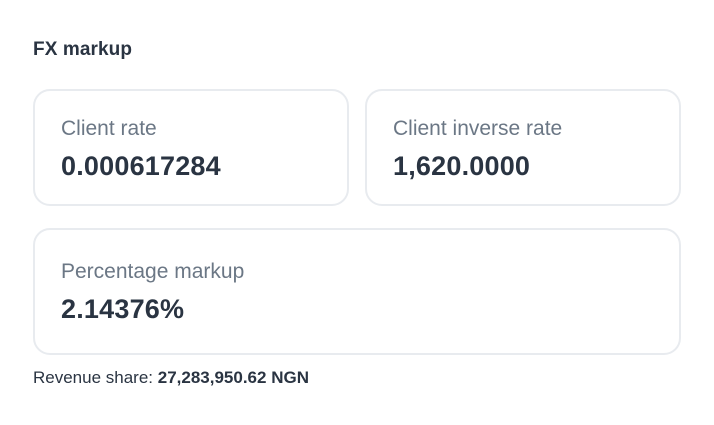  Describe the element at coordinates (141, 166) in the screenshot. I see `client-rate-value: 0.000617284` at that location.